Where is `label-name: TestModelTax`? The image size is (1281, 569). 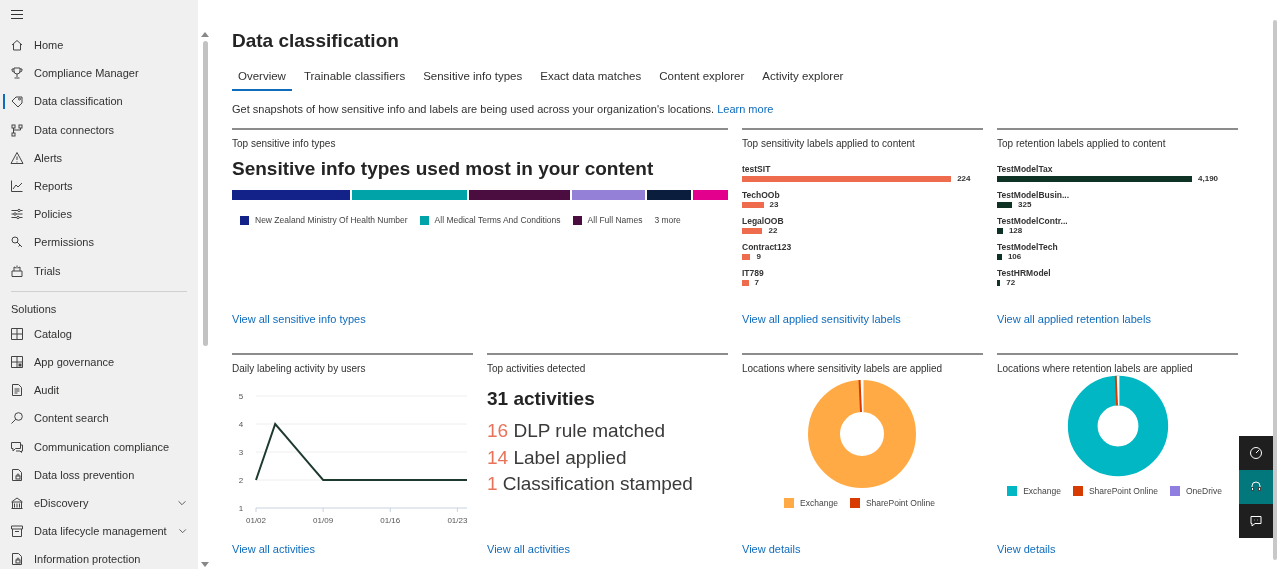 label-name: TestModelTax is located at coordinates (1025, 169).